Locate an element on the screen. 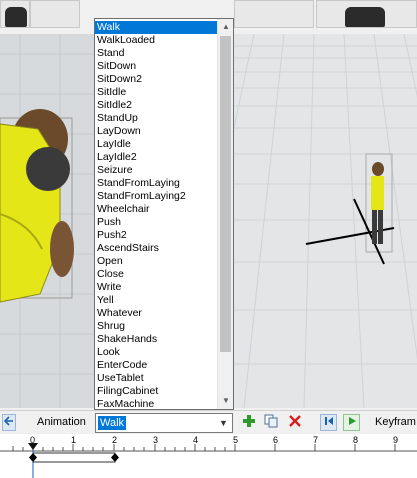  animation-option-open: Open is located at coordinates (156, 261).